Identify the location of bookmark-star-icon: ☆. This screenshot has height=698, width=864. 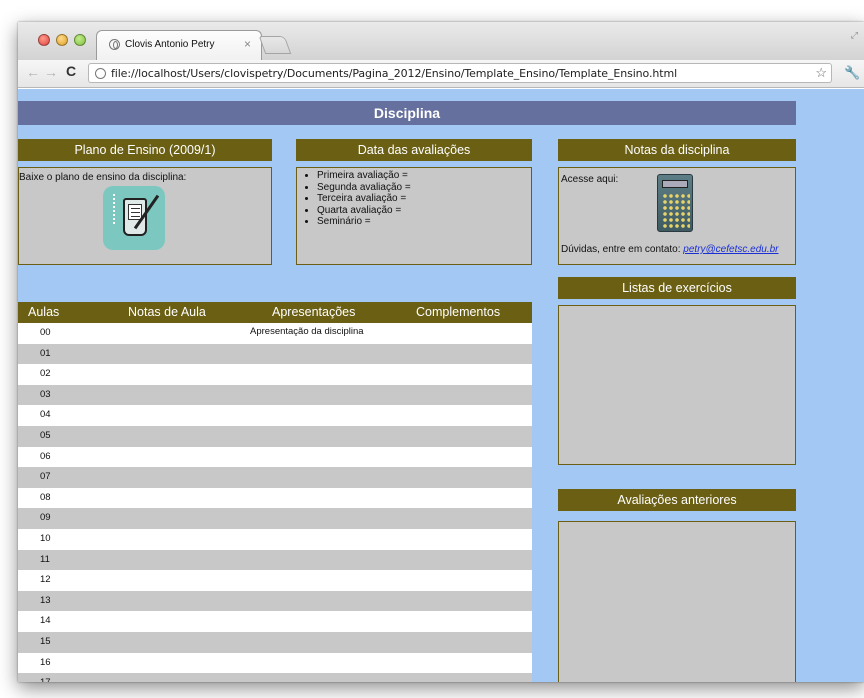
(821, 73).